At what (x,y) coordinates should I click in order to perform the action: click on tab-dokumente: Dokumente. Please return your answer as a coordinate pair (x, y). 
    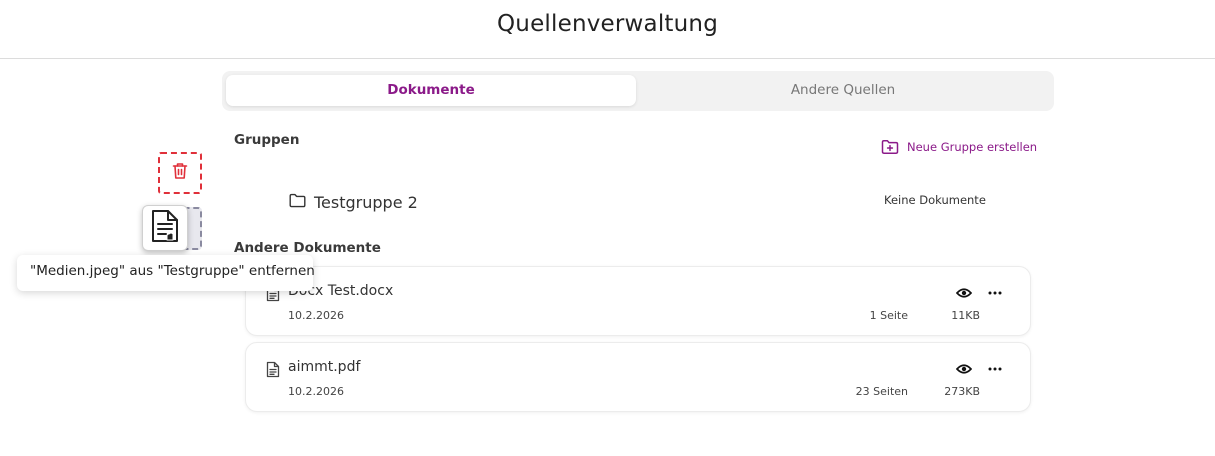
    Looking at the image, I should click on (431, 90).